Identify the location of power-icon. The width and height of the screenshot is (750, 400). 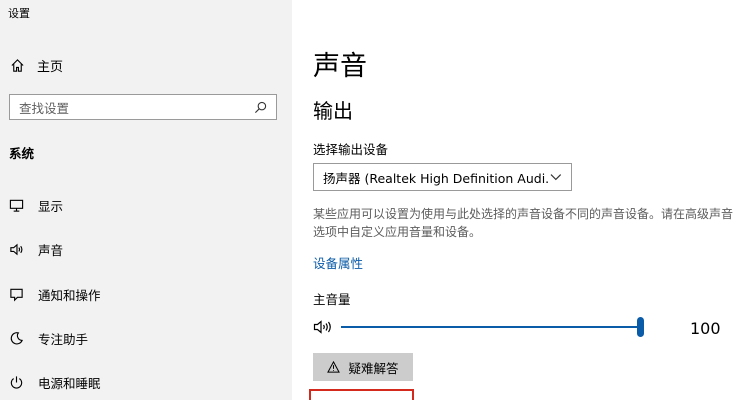
(16, 382).